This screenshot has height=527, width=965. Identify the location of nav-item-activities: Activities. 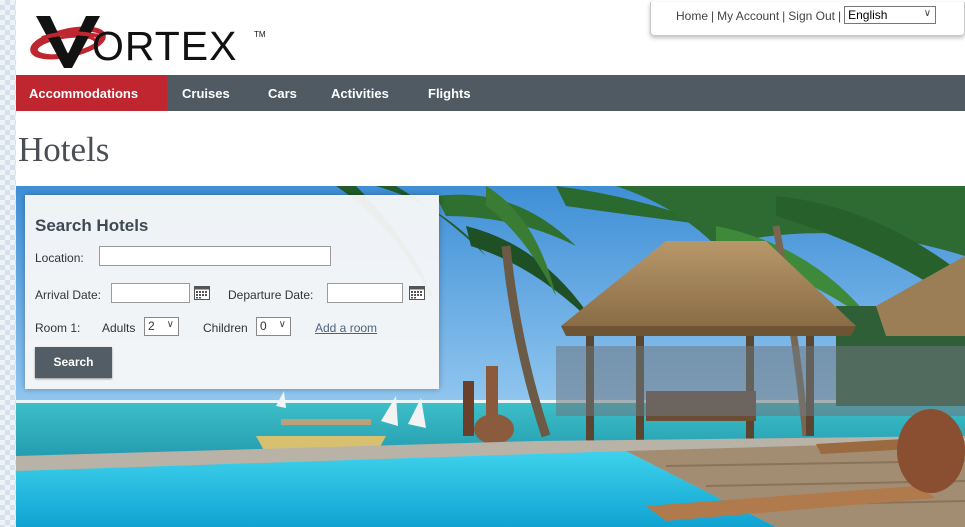
(360, 93).